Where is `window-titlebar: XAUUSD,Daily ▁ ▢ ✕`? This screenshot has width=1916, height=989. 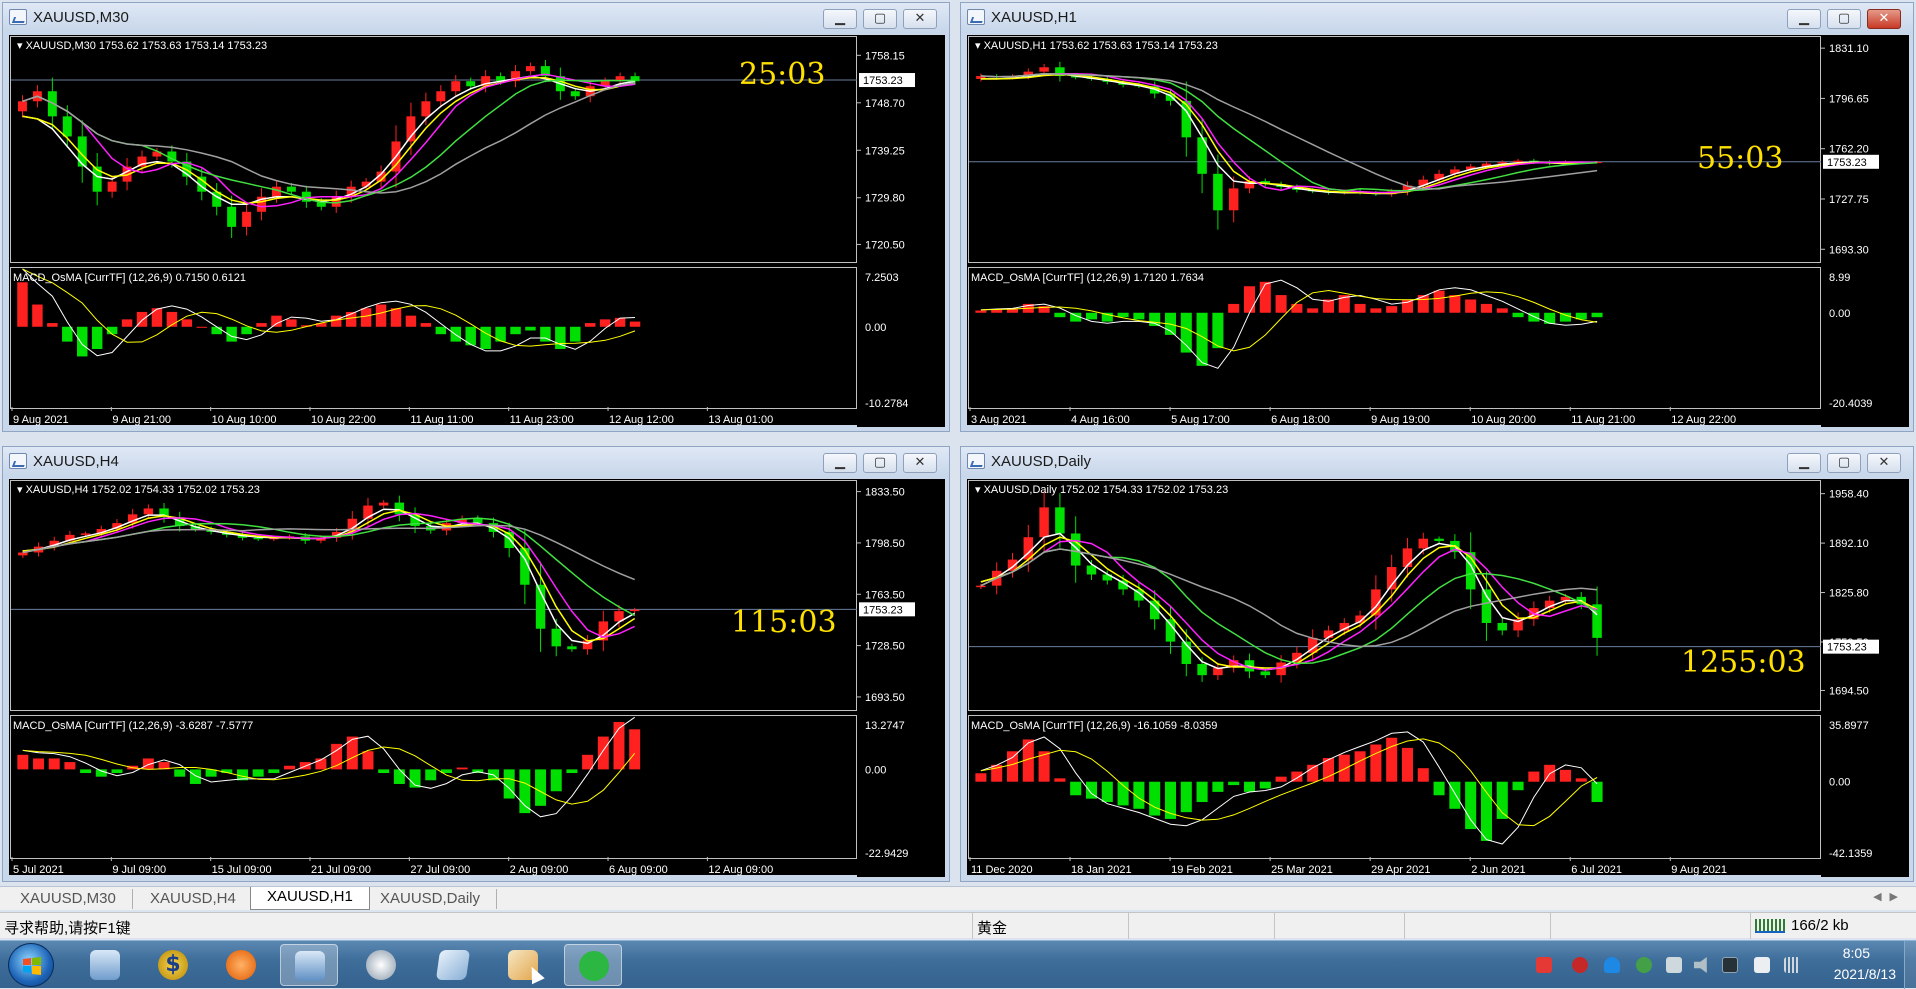 window-titlebar: XAUUSD,Daily ▁ ▢ ✕ is located at coordinates (1437, 462).